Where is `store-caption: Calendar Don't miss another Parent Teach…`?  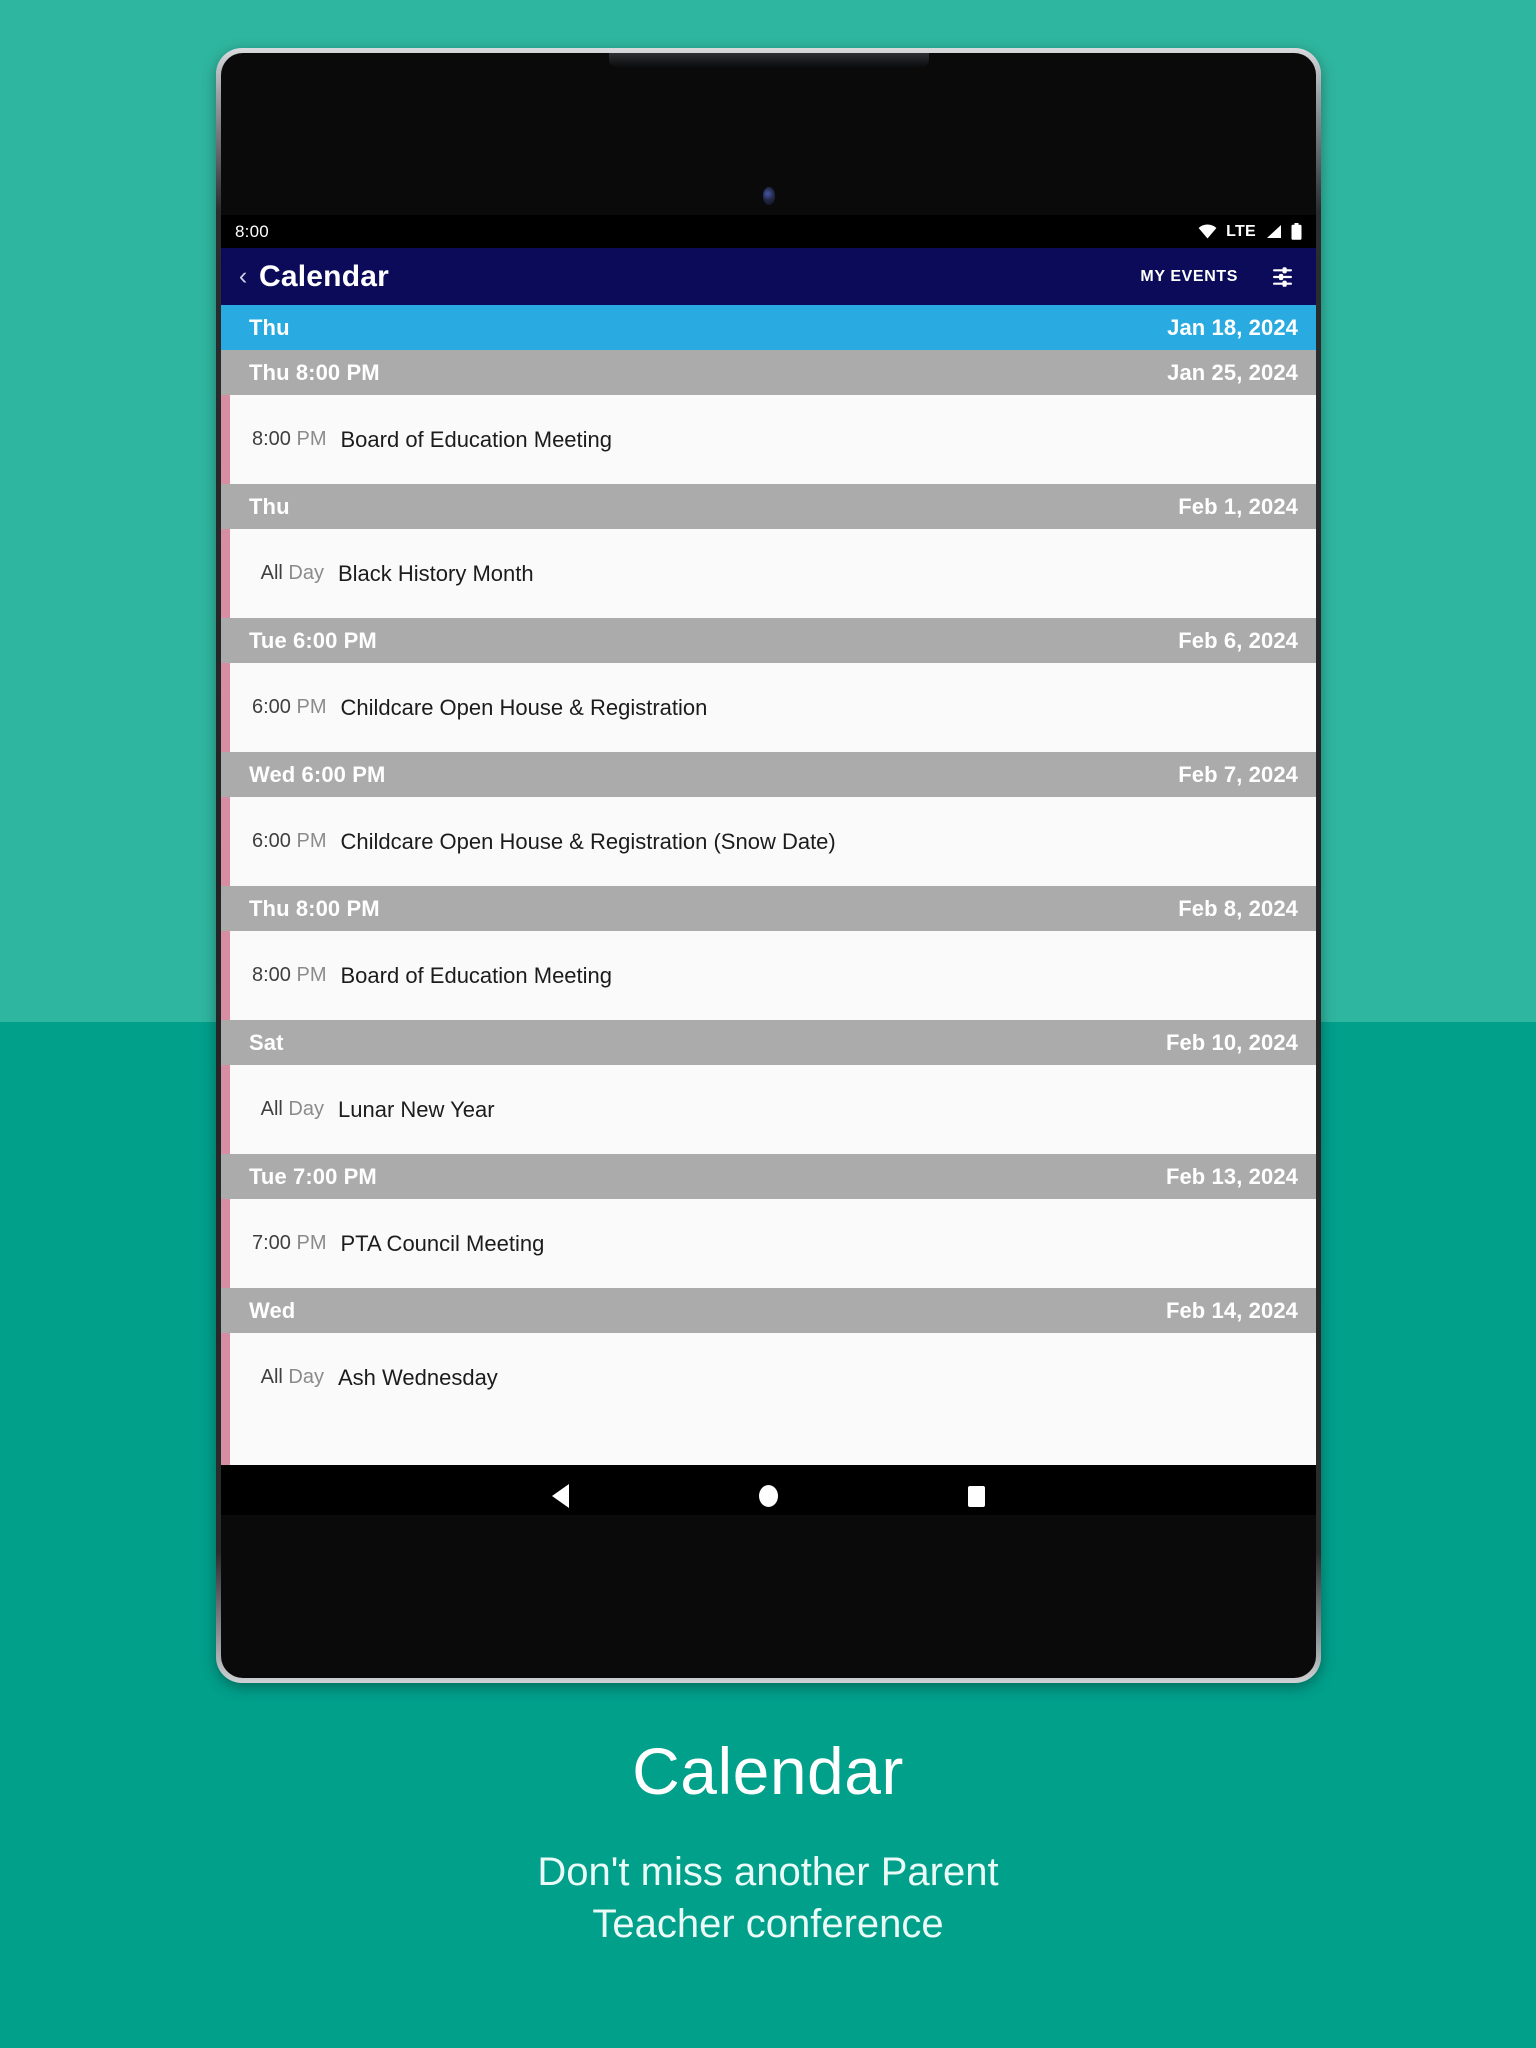 store-caption: Calendar Don't miss another Parent Teach… is located at coordinates (768, 1843).